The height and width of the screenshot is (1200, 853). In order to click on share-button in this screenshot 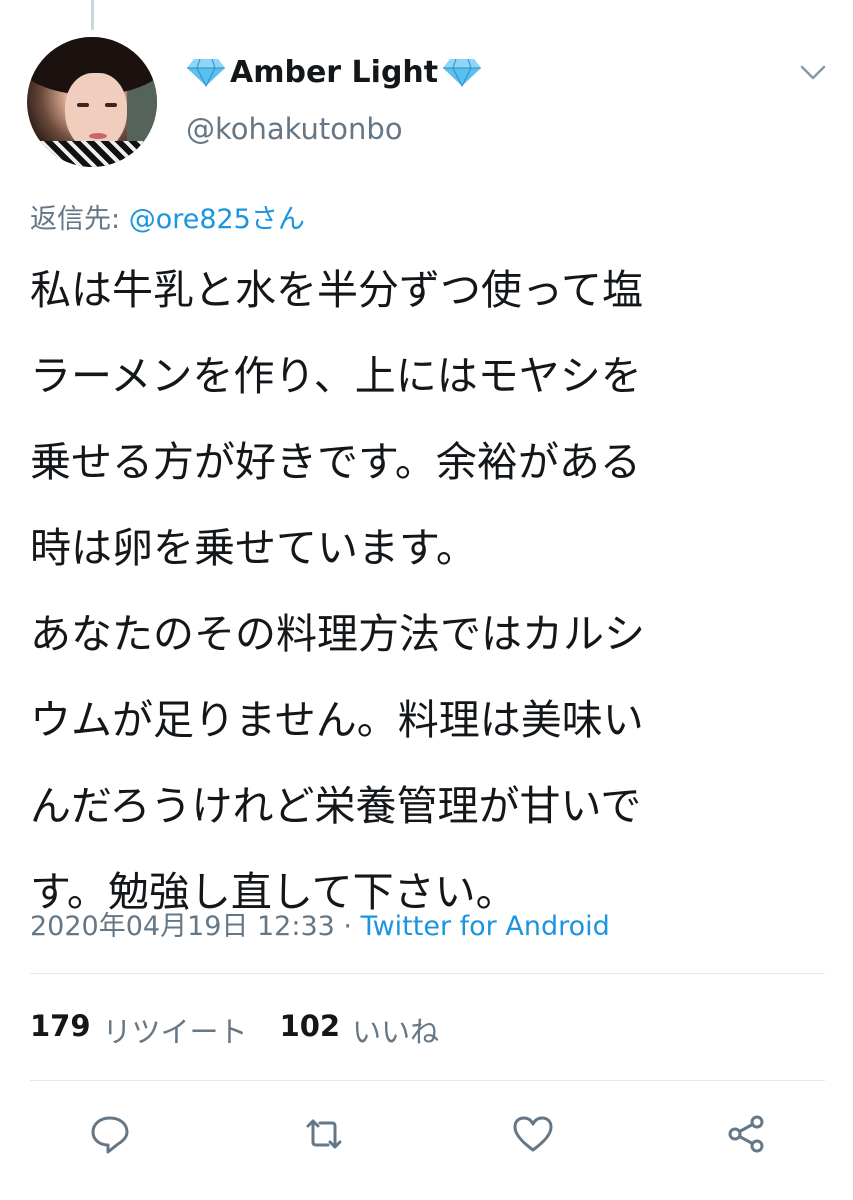, I will do `click(746, 1134)`.